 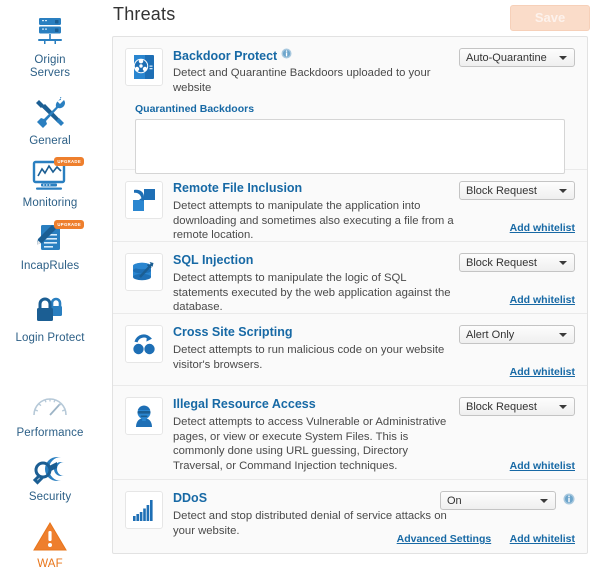 I want to click on select-value: Auto-Quarantine, so click(x=506, y=58).